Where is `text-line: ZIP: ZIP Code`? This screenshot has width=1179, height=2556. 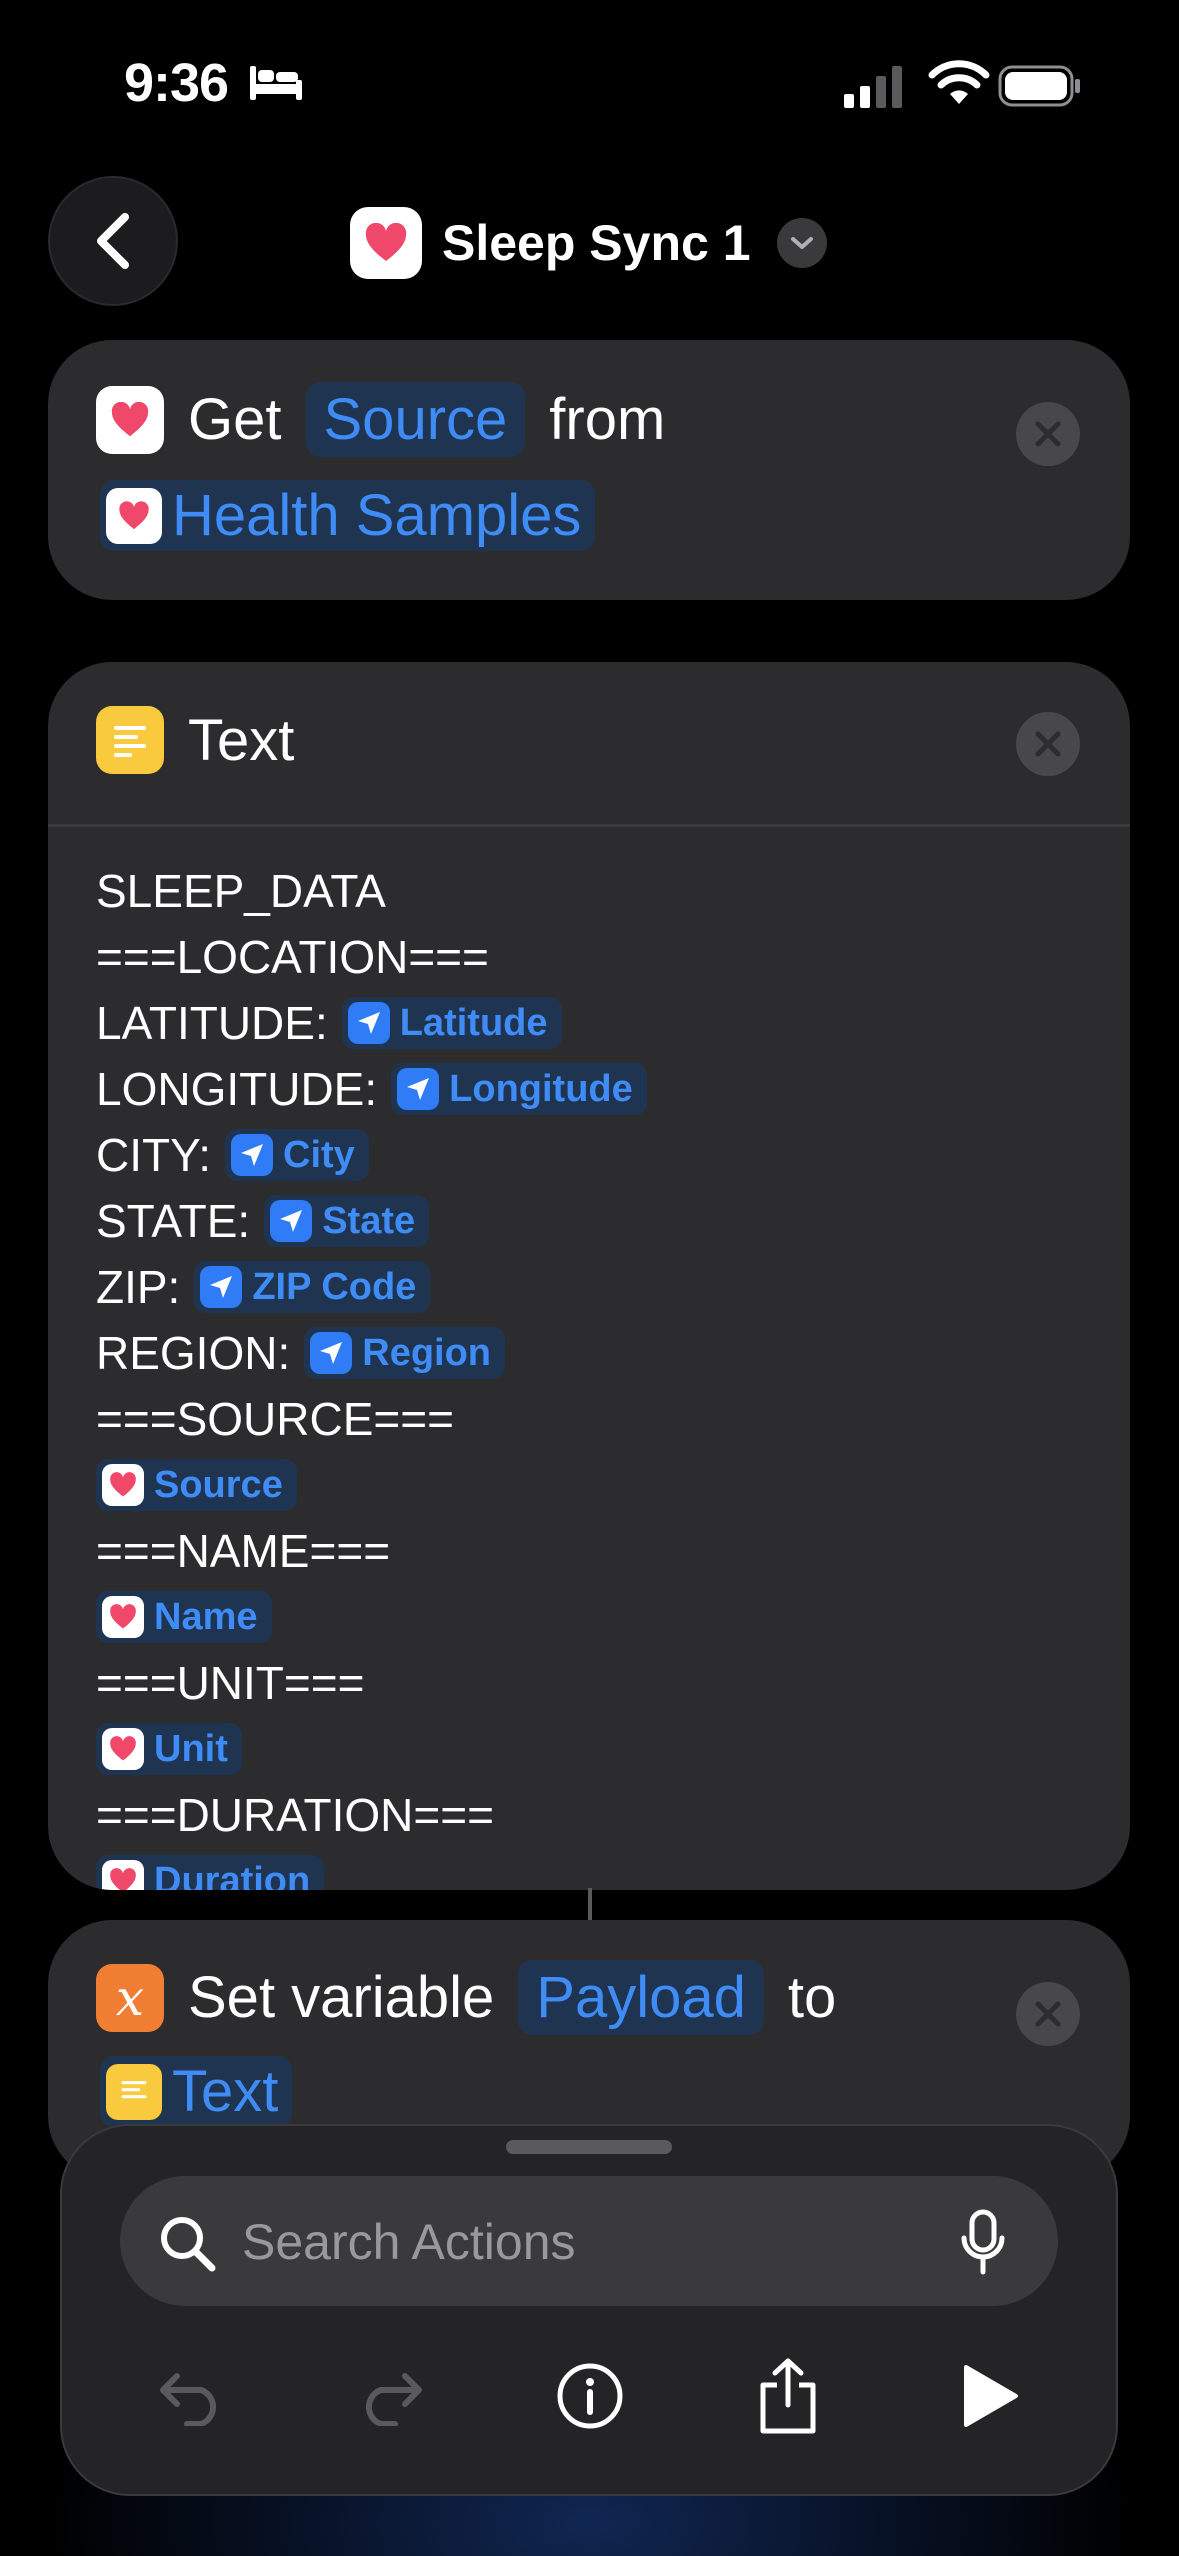 text-line: ZIP: ZIP Code is located at coordinates (371, 1287).